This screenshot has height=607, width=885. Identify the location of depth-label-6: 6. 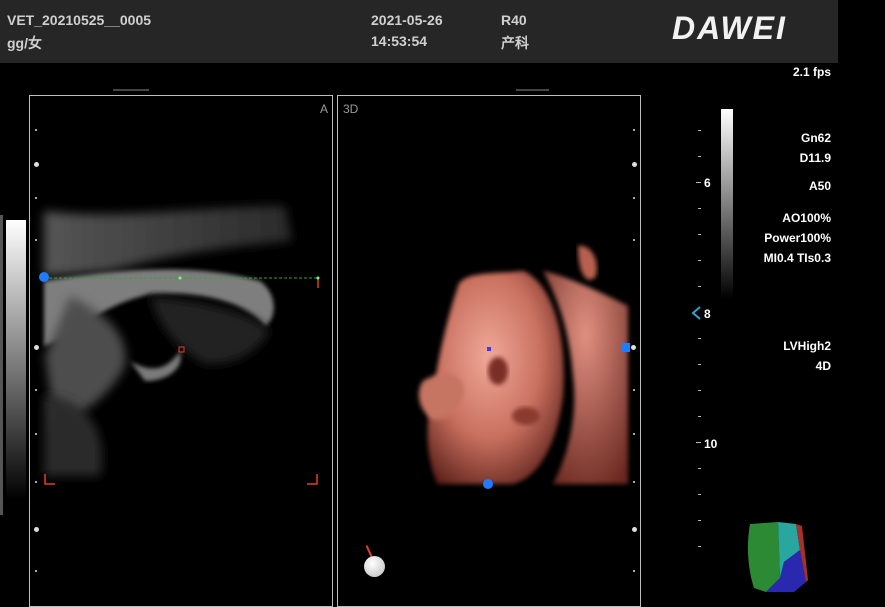
(707, 183).